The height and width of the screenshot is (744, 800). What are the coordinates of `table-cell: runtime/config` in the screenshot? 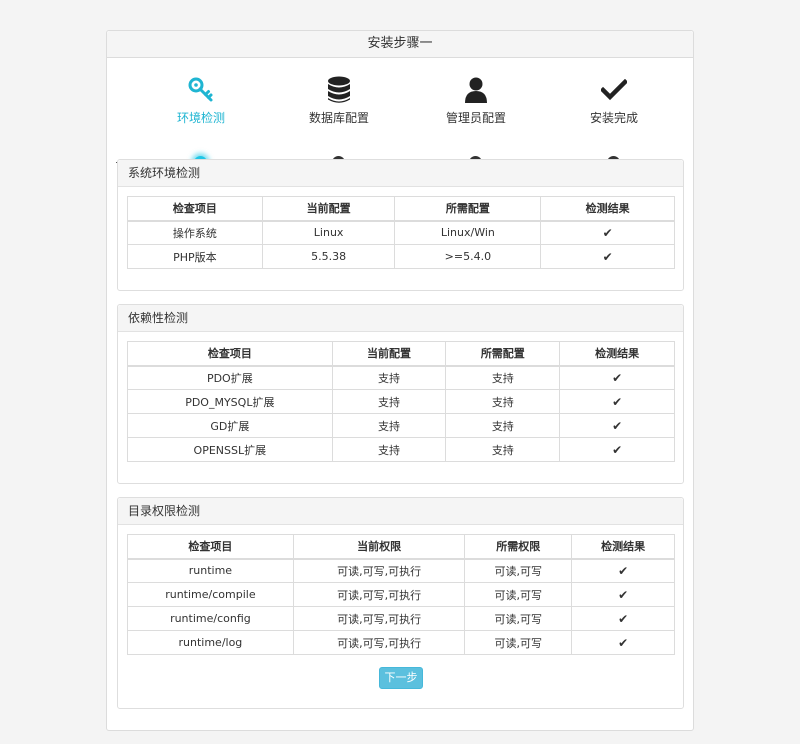 It's located at (210, 618).